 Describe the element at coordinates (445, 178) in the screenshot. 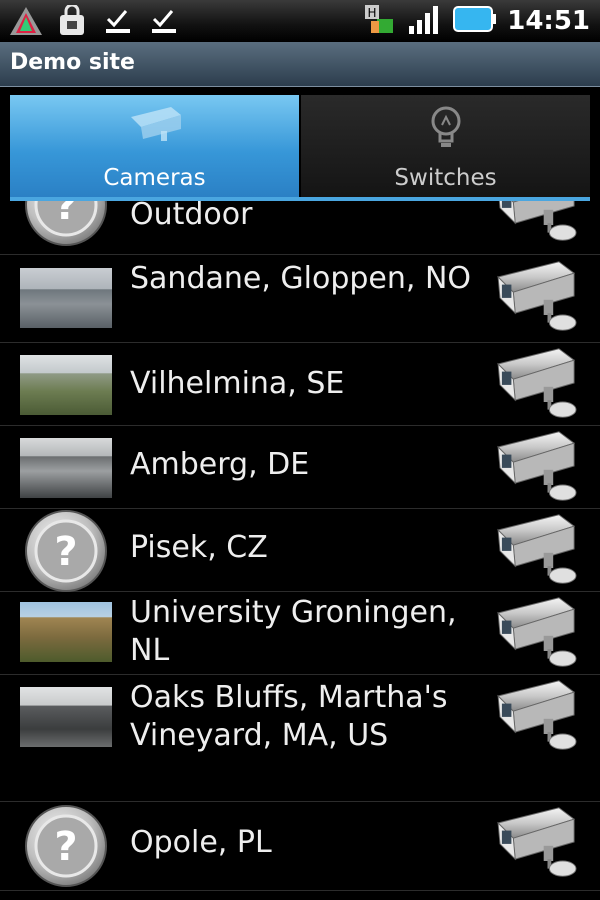

I see `tab-label: Switches` at that location.